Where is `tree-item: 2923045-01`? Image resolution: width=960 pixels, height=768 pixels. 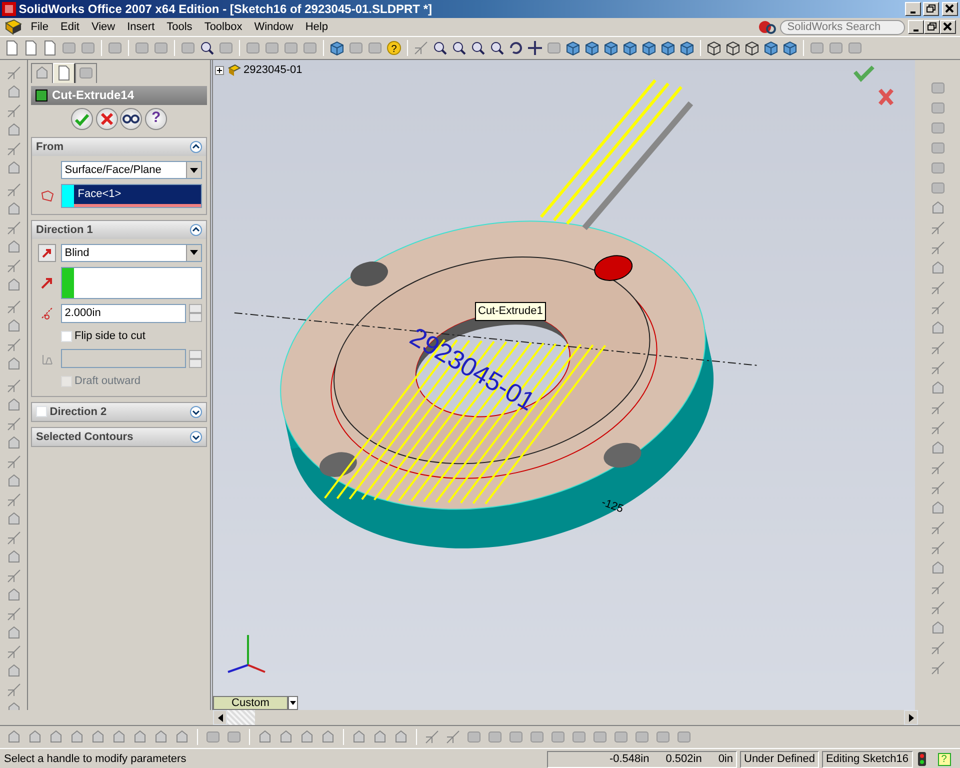
tree-item: 2923045-01 is located at coordinates (273, 70).